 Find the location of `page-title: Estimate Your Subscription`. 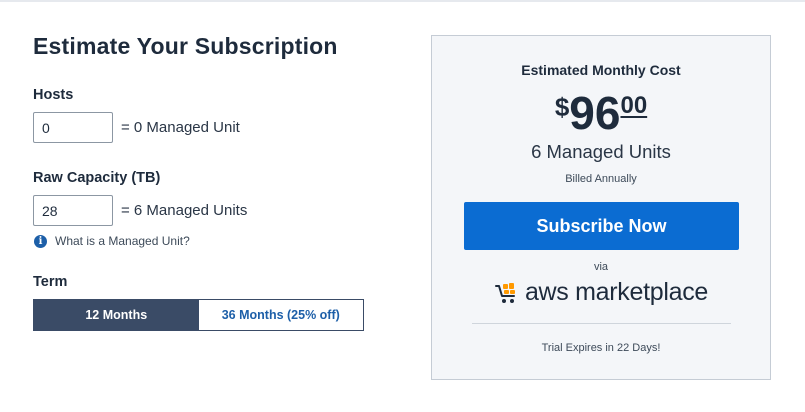

page-title: Estimate Your Subscription is located at coordinates (185, 46).